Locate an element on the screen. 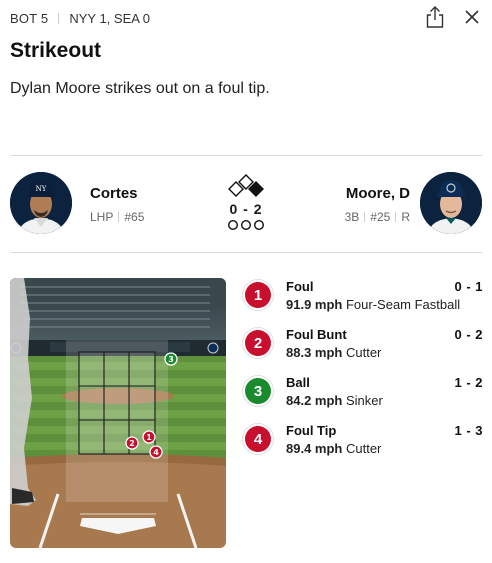 Image resolution: width=492 pixels, height=563 pixels. pitch-result: Foul is located at coordinates (300, 286).